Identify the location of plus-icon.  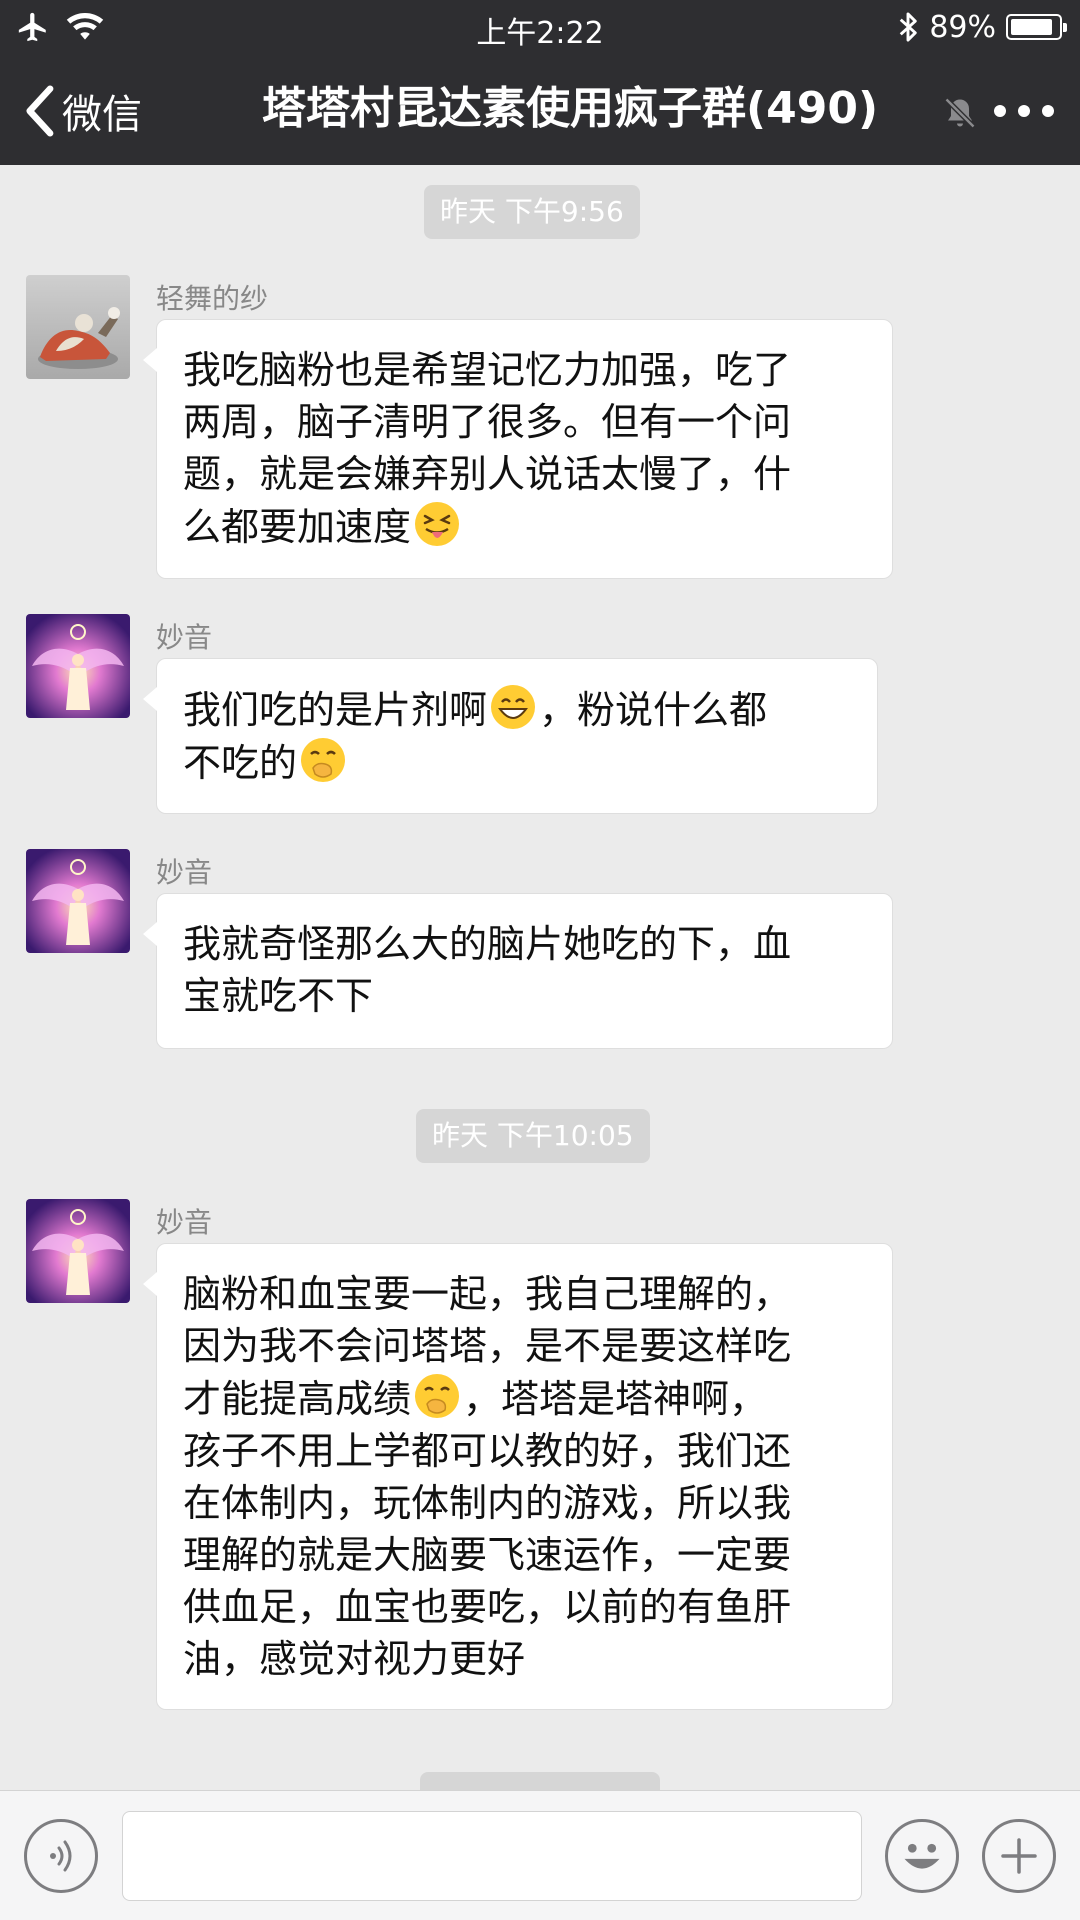
(1019, 1856).